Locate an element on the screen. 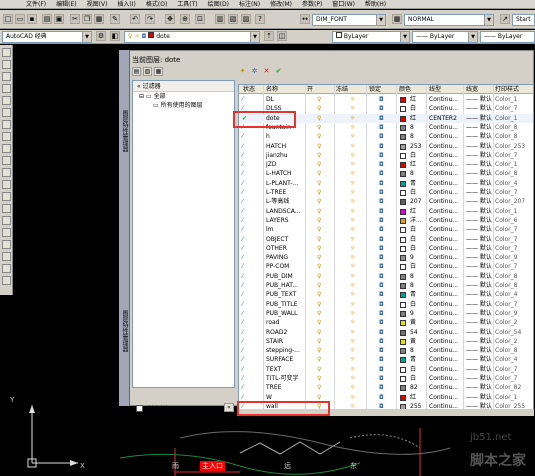 The image size is (535, 476). menu-item: 视图(V) is located at coordinates (97, 4).